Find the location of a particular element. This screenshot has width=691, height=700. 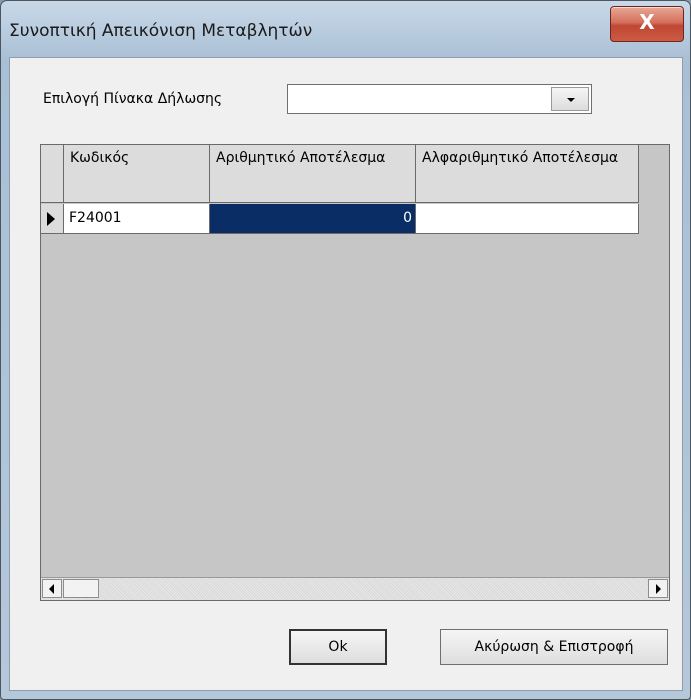

cell-alphanumeric-result is located at coordinates (527, 219).